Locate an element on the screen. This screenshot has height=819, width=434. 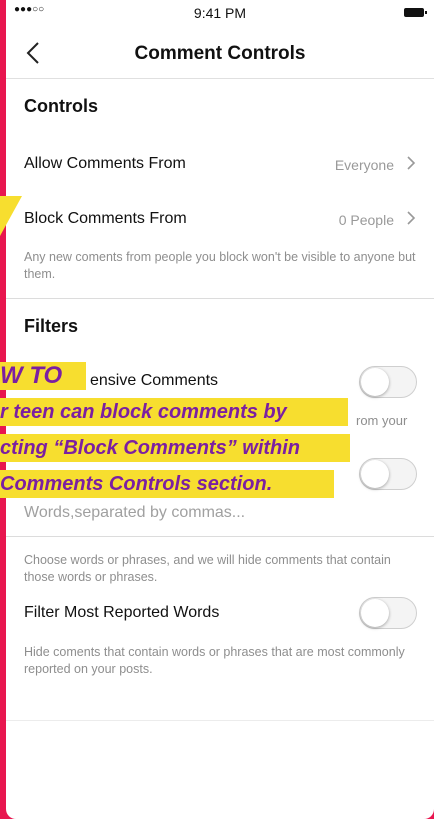
page-title: Comment Controls is located at coordinates (220, 53).